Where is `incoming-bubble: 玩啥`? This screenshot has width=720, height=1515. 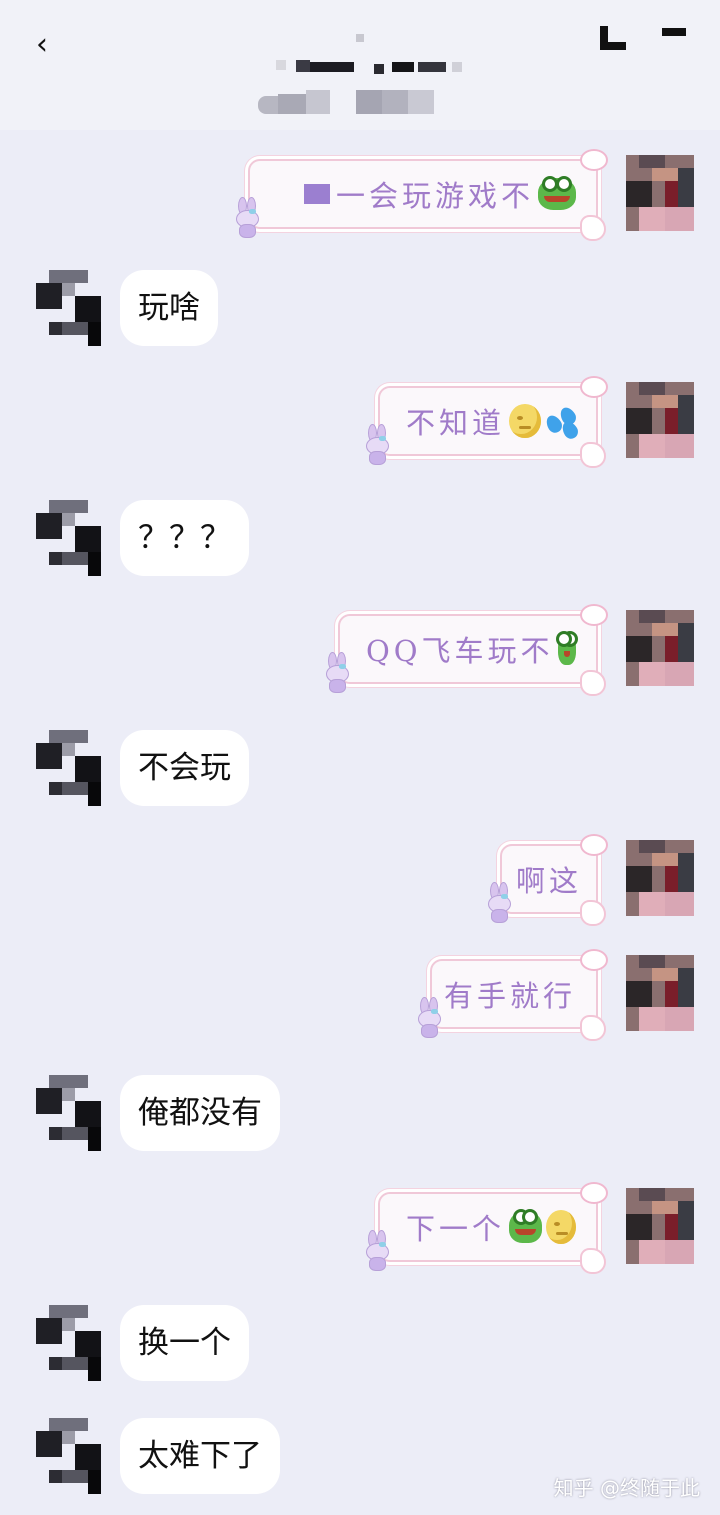 incoming-bubble: 玩啥 is located at coordinates (169, 308).